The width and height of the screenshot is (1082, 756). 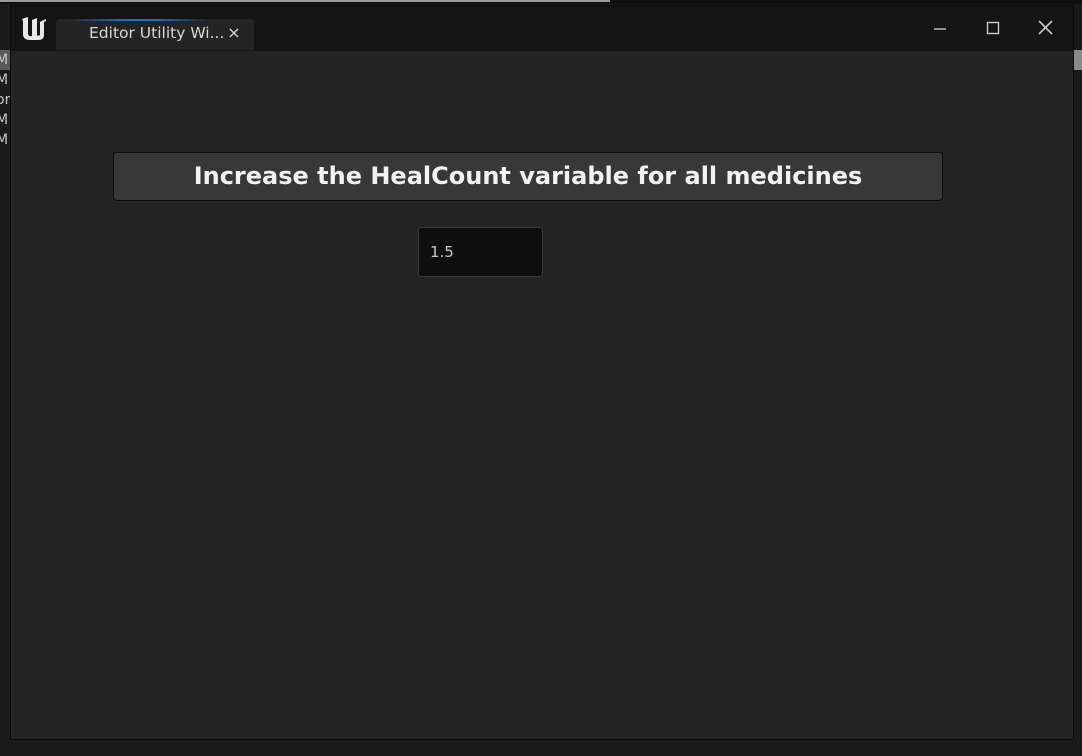 What do you see at coordinates (993, 28) in the screenshot?
I see `maximize-icon` at bounding box center [993, 28].